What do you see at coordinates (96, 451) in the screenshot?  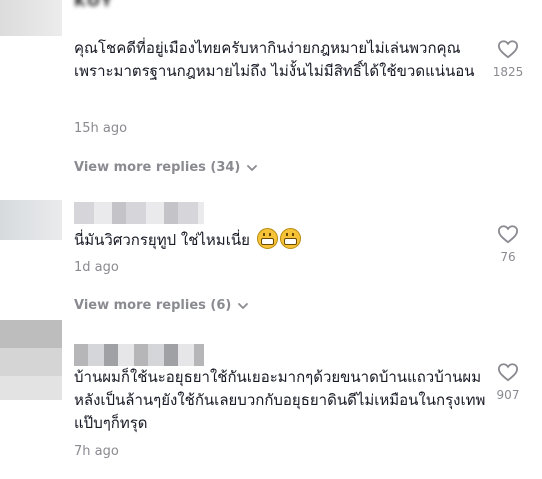 I see `comment-time: 7h ago` at bounding box center [96, 451].